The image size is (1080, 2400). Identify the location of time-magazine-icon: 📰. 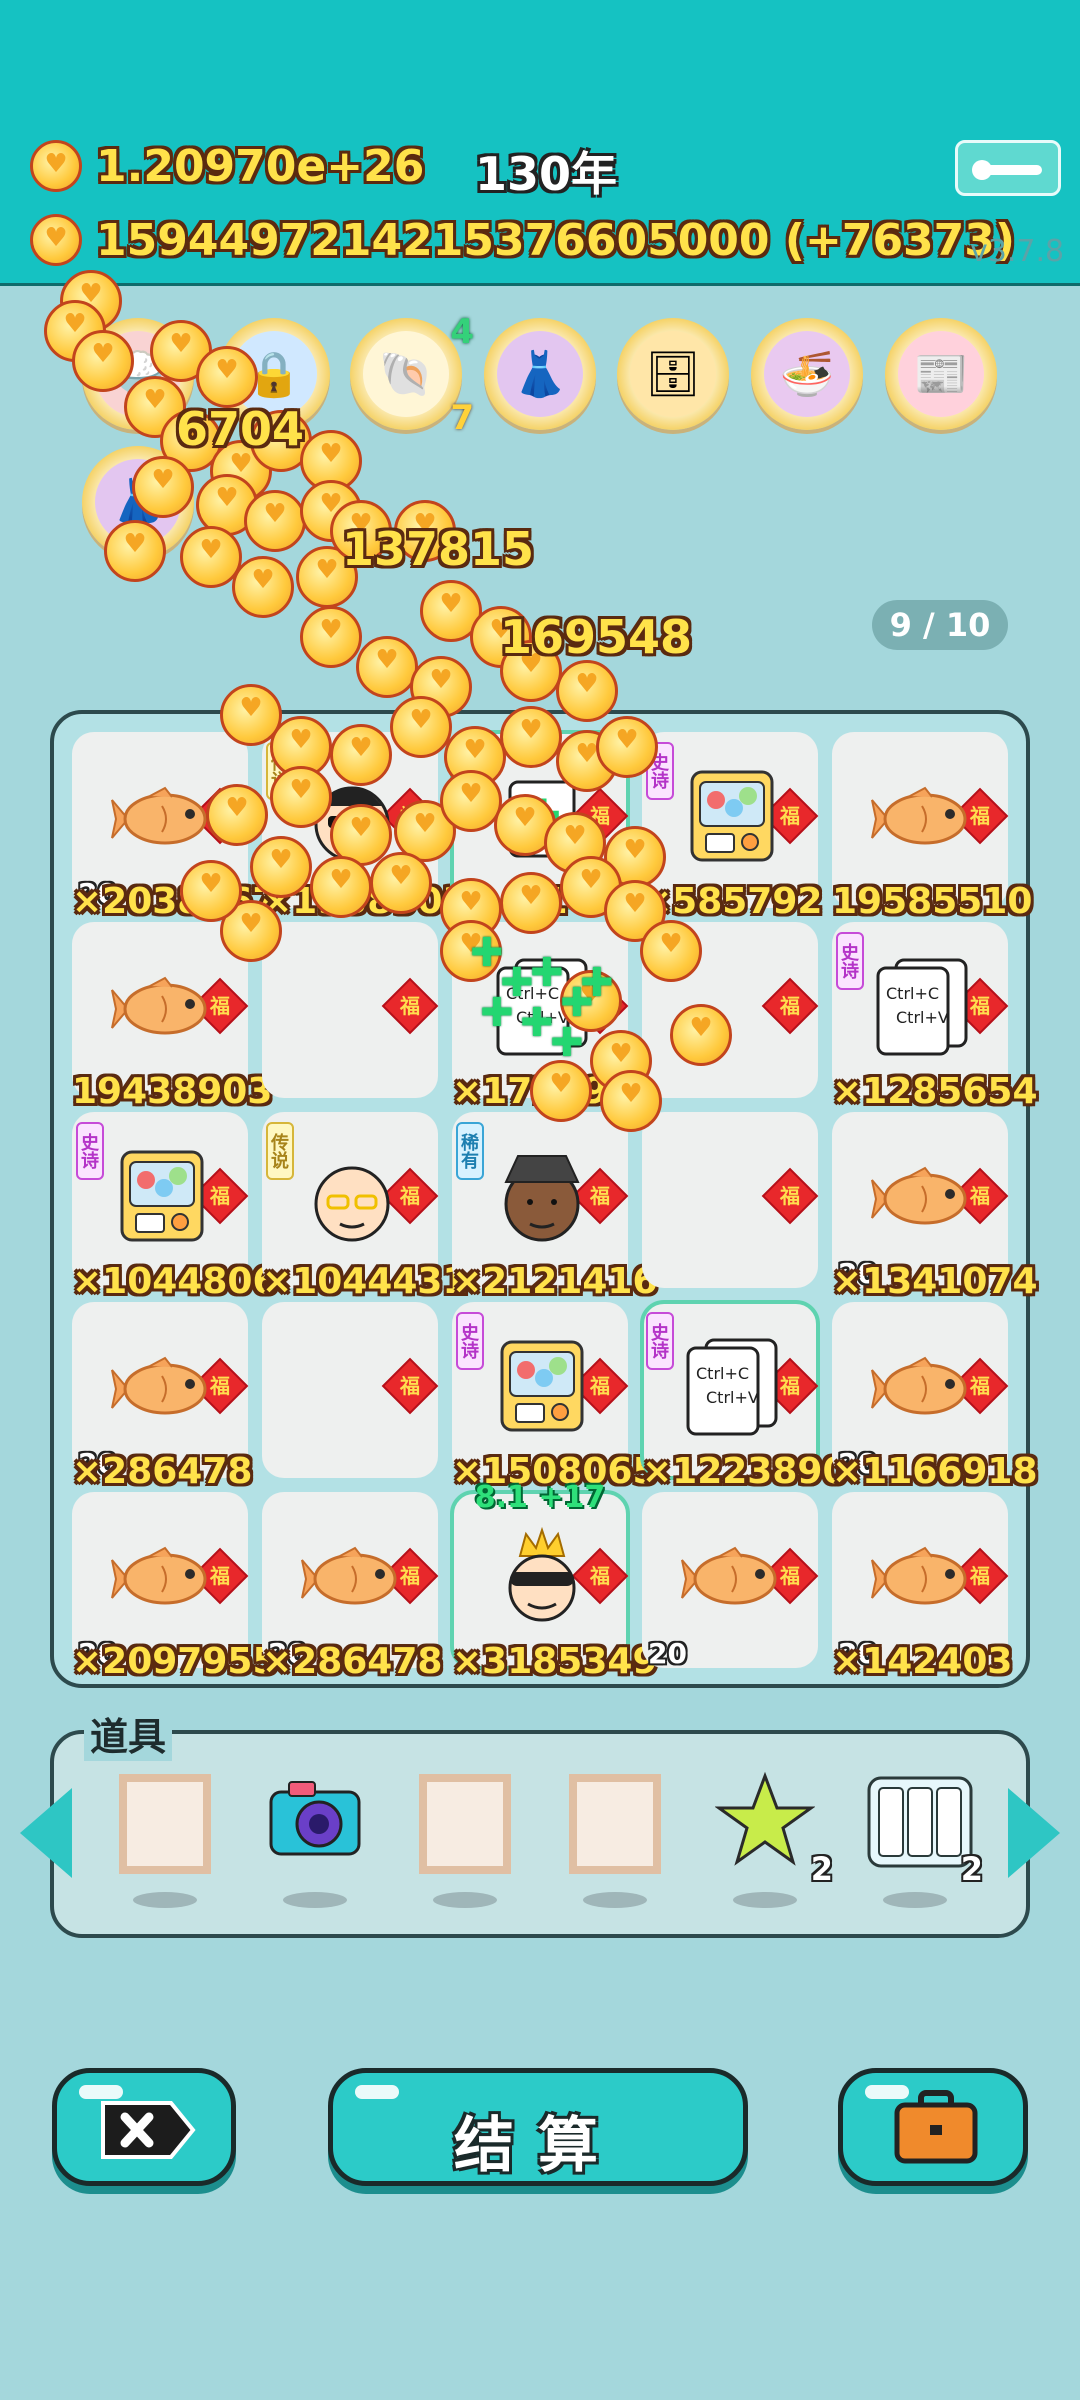
(941, 374).